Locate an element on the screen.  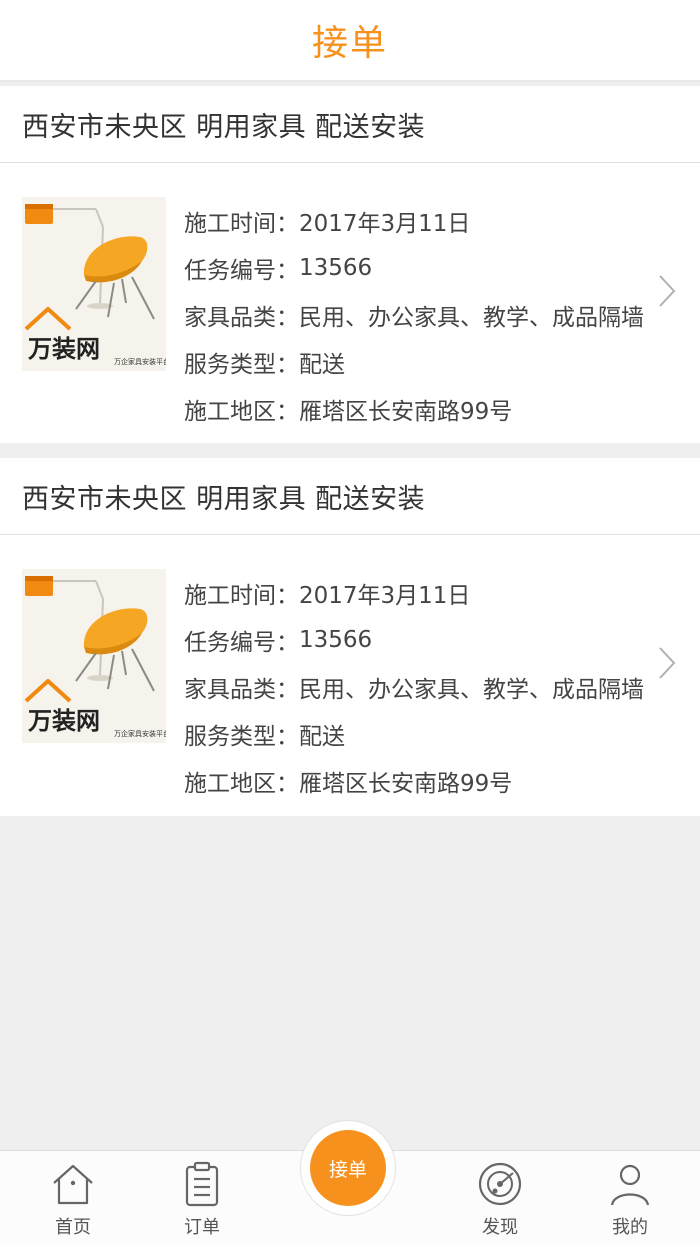
tab-label: 订单 is located at coordinates (202, 1227).